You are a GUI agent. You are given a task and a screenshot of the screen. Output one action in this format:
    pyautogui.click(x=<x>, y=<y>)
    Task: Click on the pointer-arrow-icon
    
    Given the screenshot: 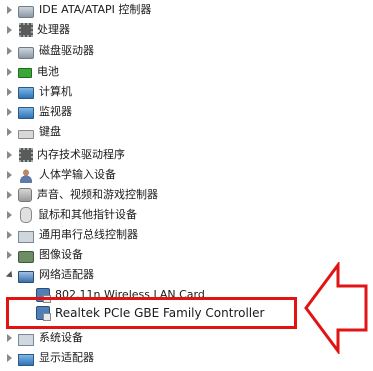 What is the action you would take?
    pyautogui.click(x=336, y=308)
    